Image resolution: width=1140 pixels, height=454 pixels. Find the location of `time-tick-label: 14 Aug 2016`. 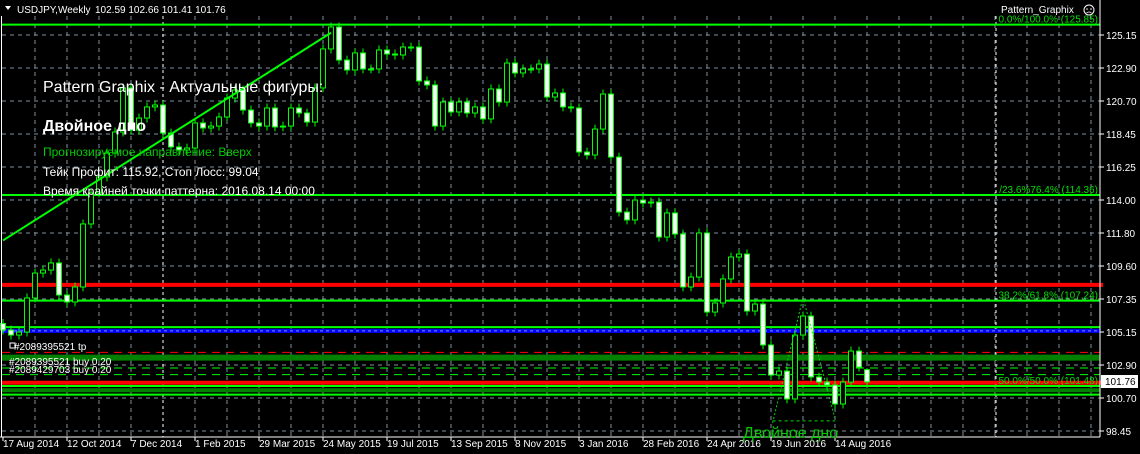

time-tick-label: 14 Aug 2016 is located at coordinates (863, 444).